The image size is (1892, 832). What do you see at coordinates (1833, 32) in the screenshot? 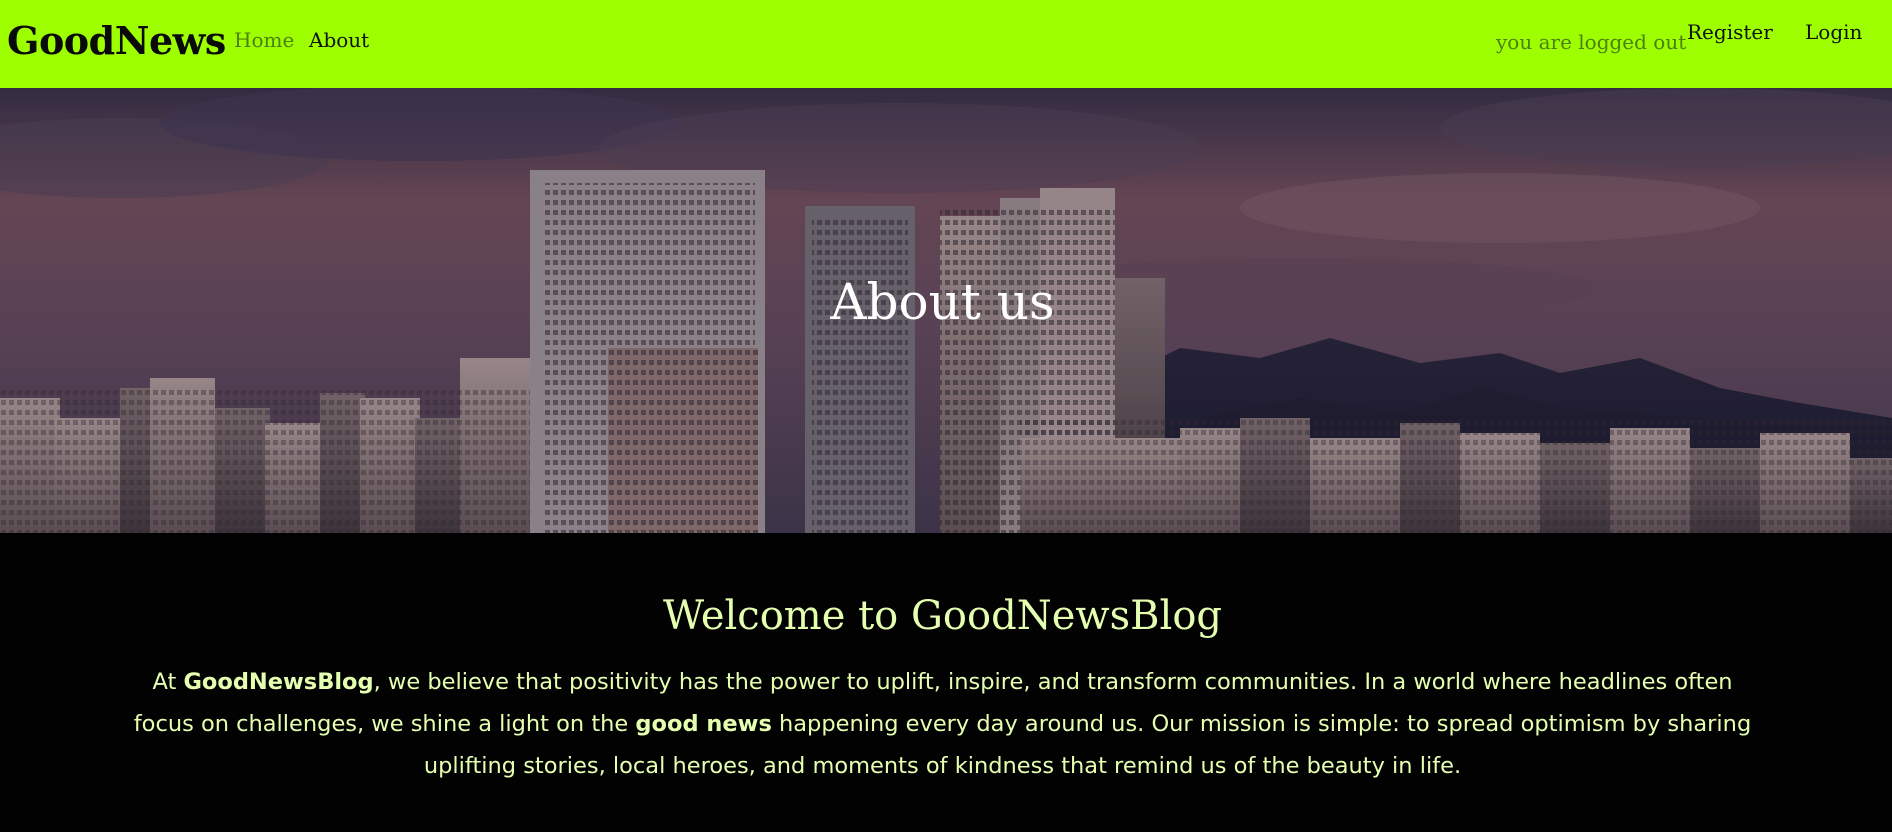
I see `login-link: Login` at bounding box center [1833, 32].